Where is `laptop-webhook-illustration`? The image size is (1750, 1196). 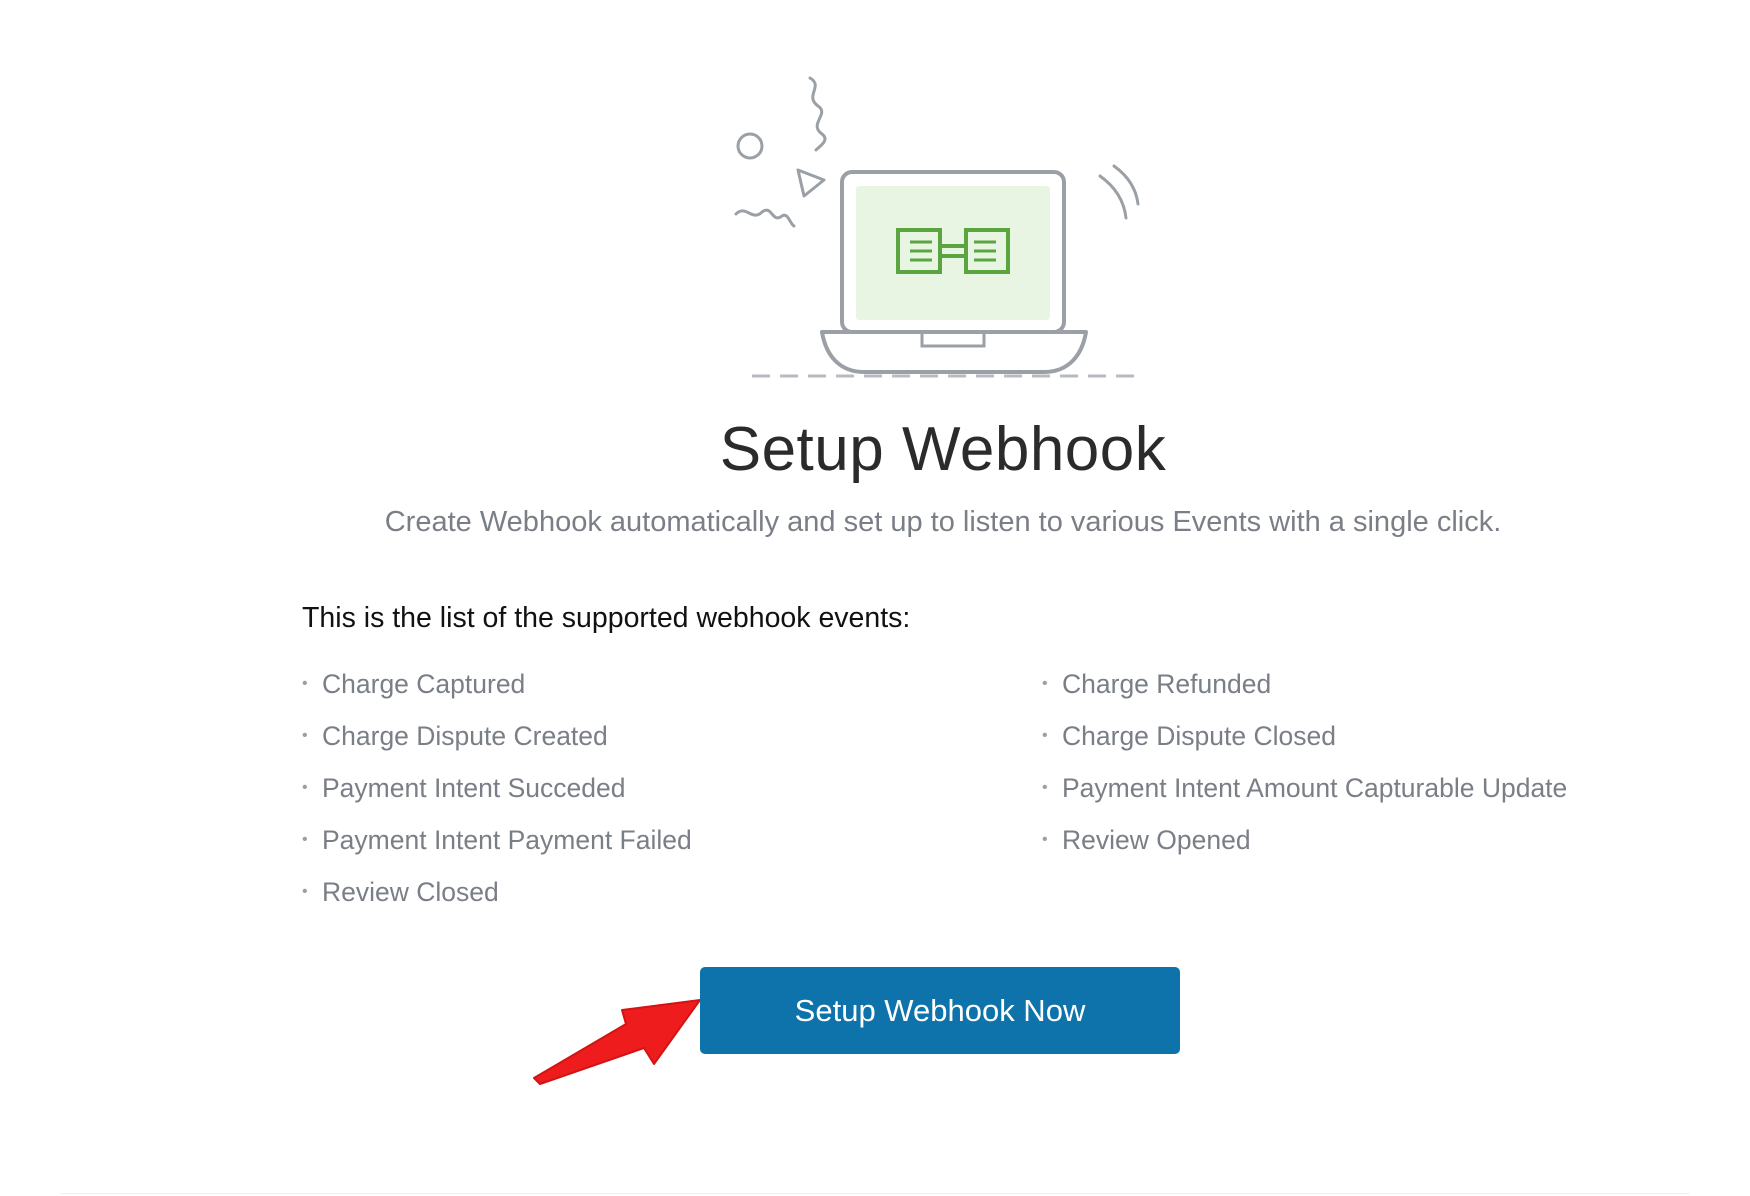 laptop-webhook-illustration is located at coordinates (942, 228).